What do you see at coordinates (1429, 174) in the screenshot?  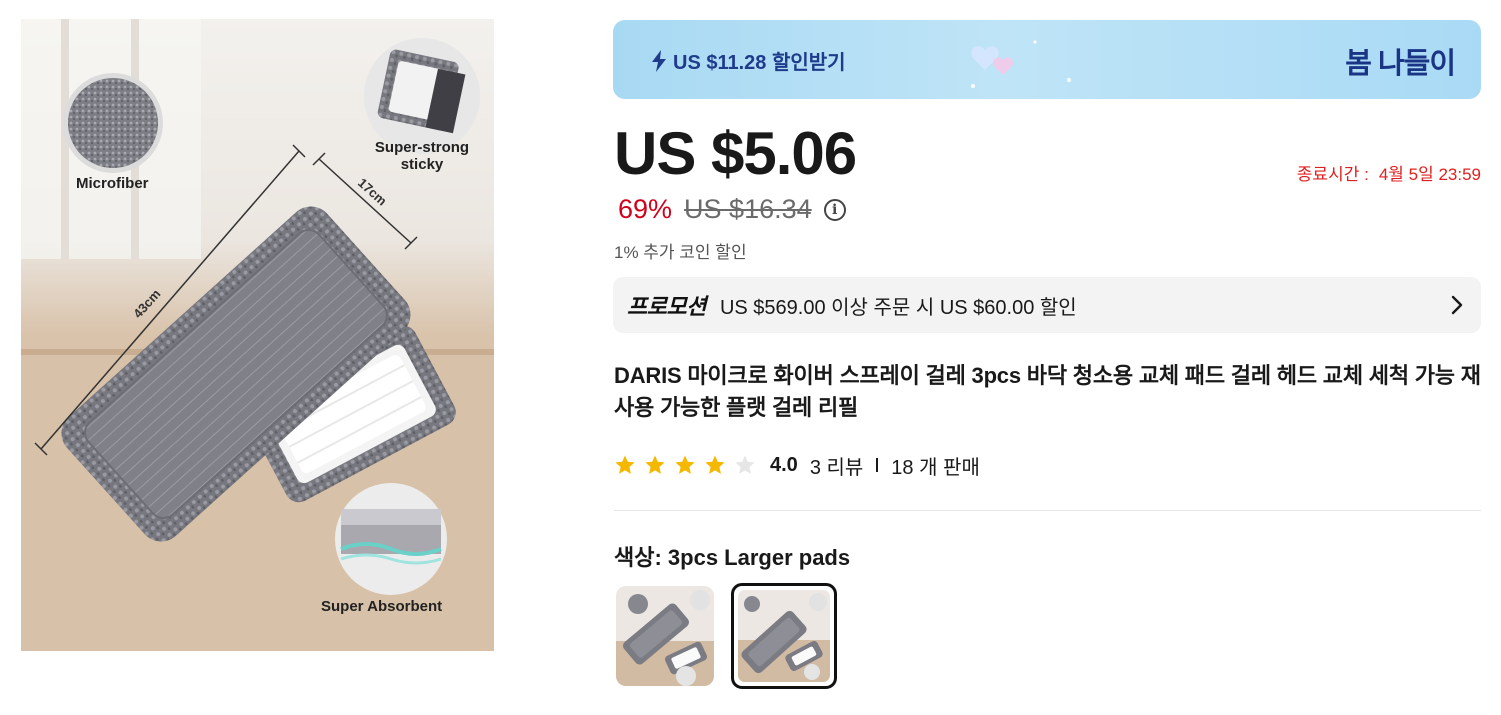 I see `end-time-value: 4월 5일 23:59` at bounding box center [1429, 174].